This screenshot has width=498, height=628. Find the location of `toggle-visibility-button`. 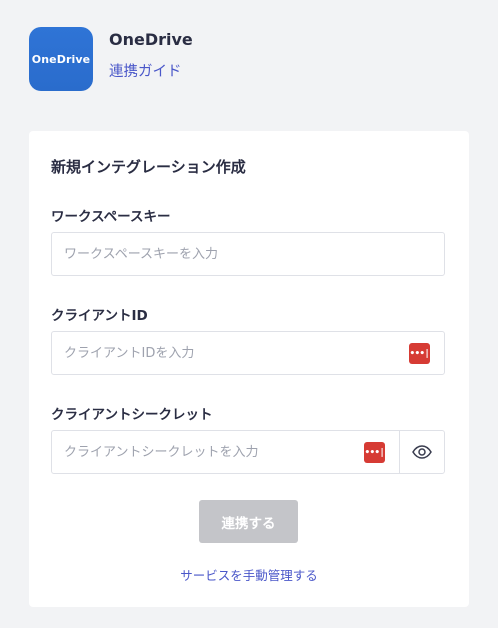

toggle-visibility-button is located at coordinates (421, 452).